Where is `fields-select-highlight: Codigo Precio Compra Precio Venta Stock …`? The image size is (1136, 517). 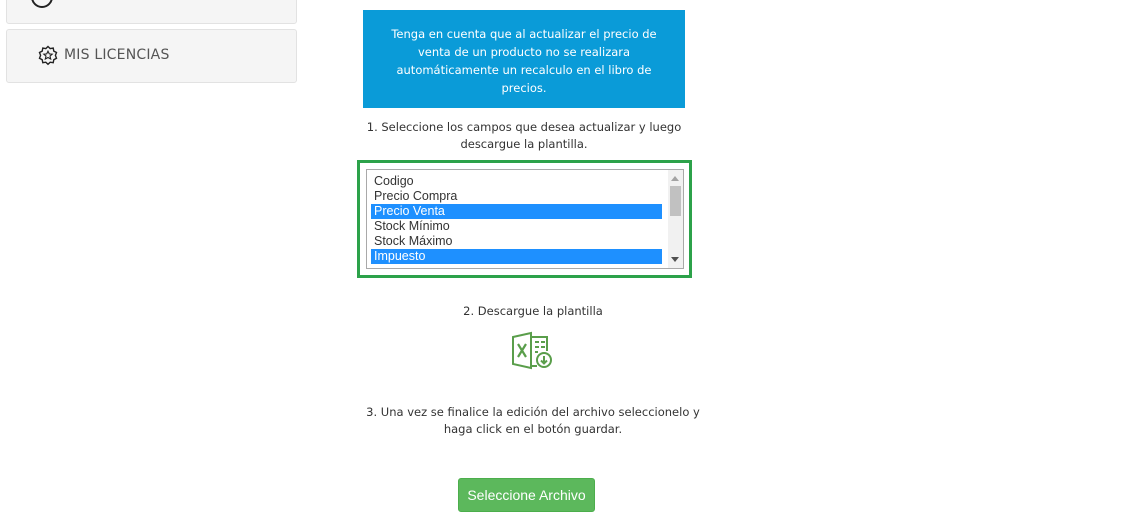
fields-select-highlight: Codigo Precio Compra Precio Venta Stock … is located at coordinates (524, 219).